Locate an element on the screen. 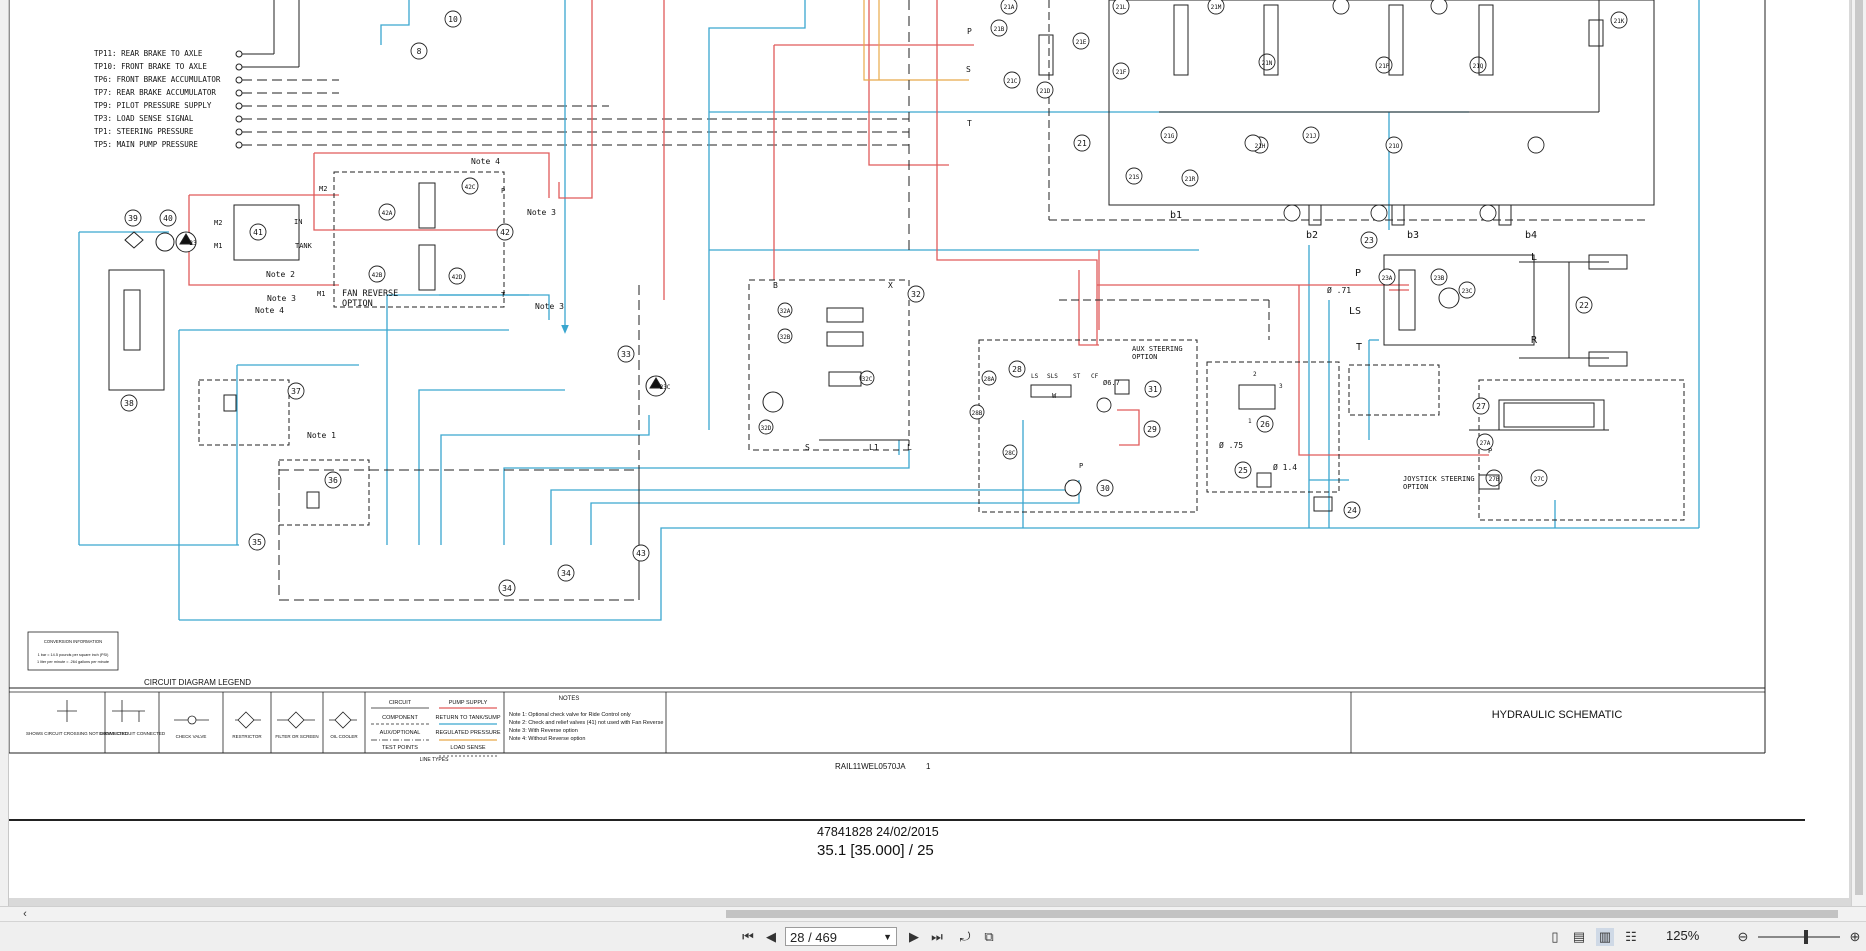  zoom-slider is located at coordinates (1799, 937).